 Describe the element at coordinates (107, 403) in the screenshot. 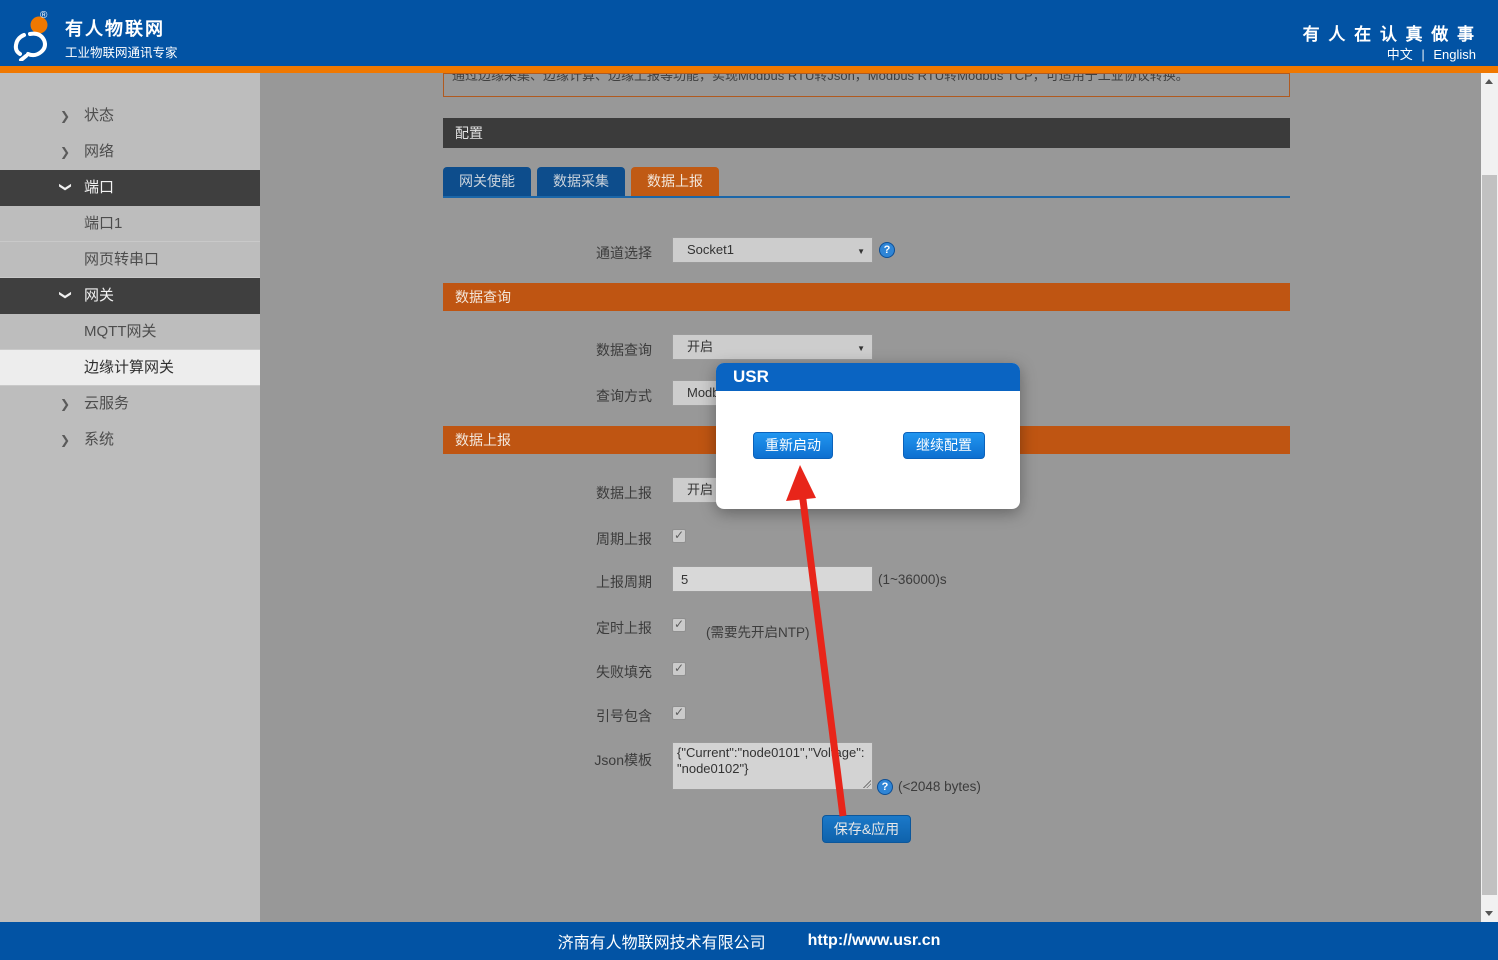

I see `sidebar-item-label: 云服务` at that location.